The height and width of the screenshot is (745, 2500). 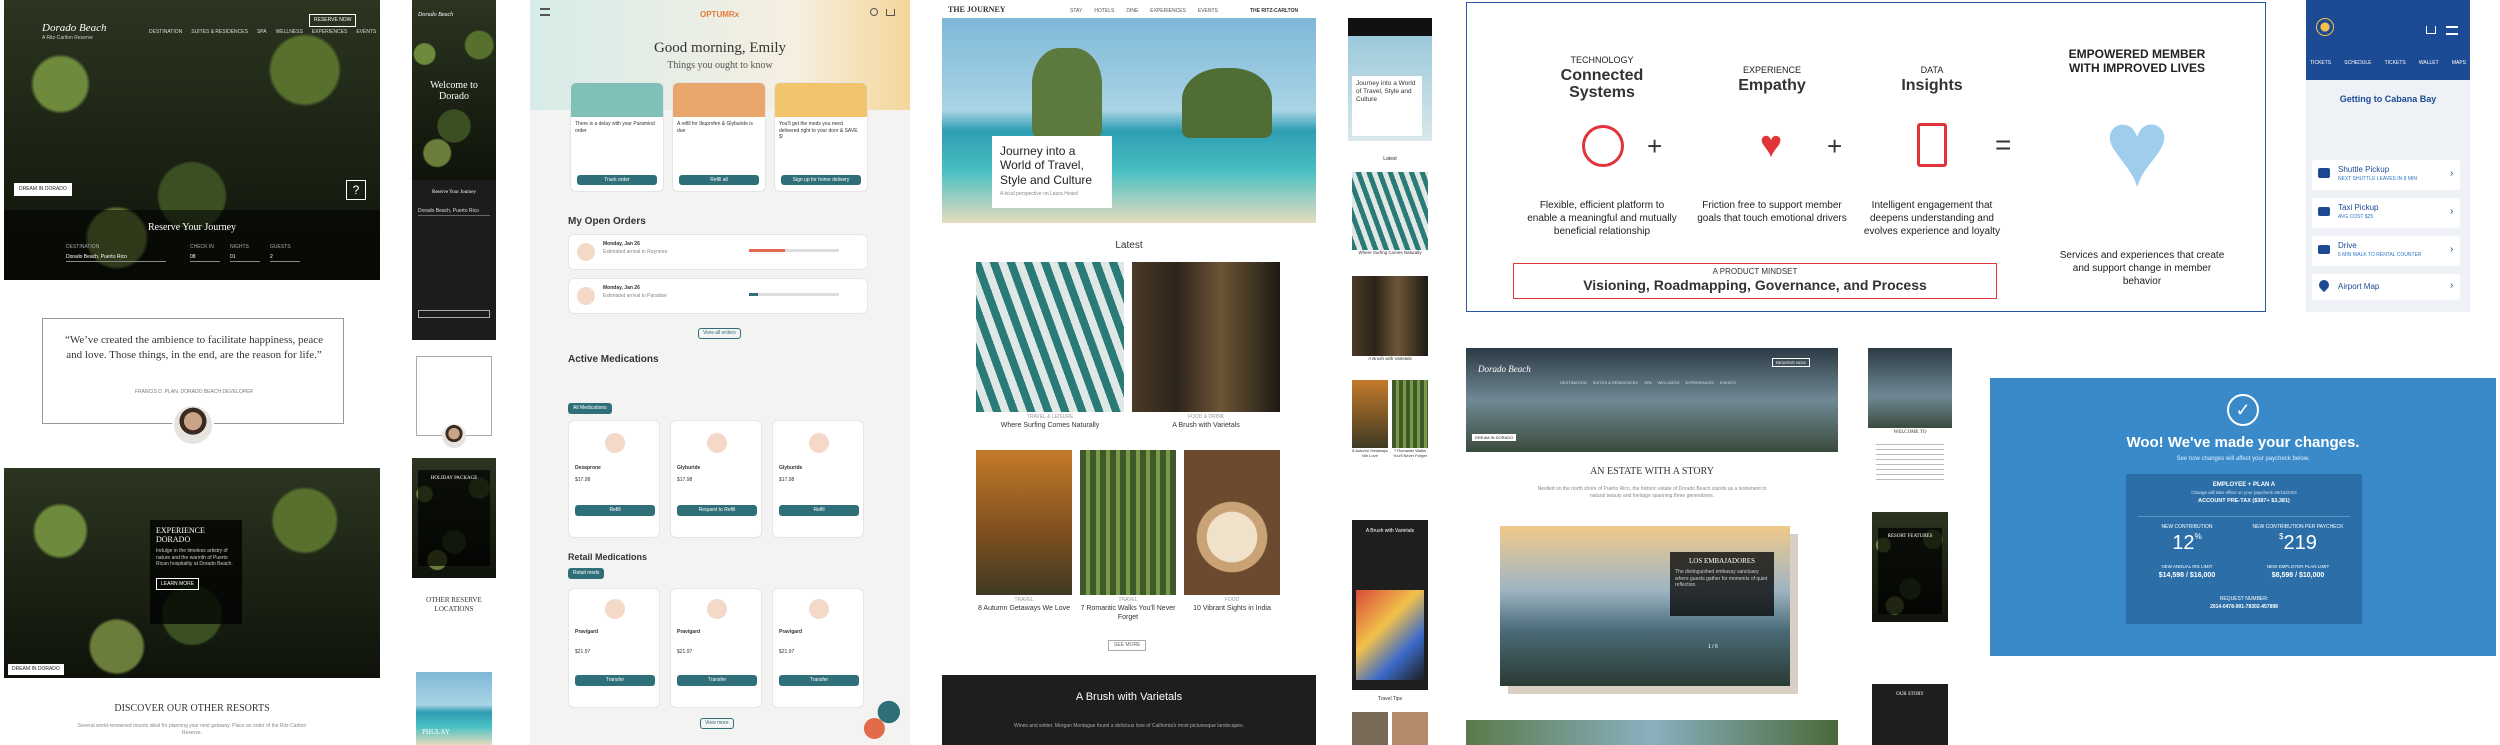 What do you see at coordinates (719, 14) in the screenshot?
I see `brand-logo: OPTUMRx` at bounding box center [719, 14].